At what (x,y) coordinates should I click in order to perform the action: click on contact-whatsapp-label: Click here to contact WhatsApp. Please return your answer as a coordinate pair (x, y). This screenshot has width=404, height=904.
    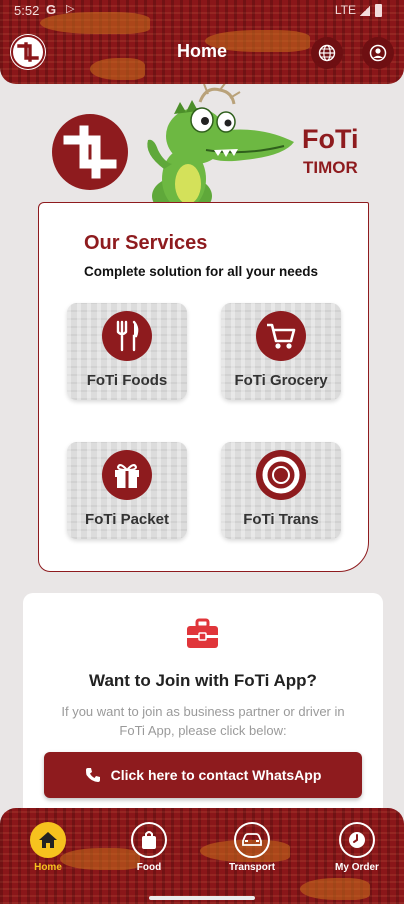
    Looking at the image, I should click on (216, 775).